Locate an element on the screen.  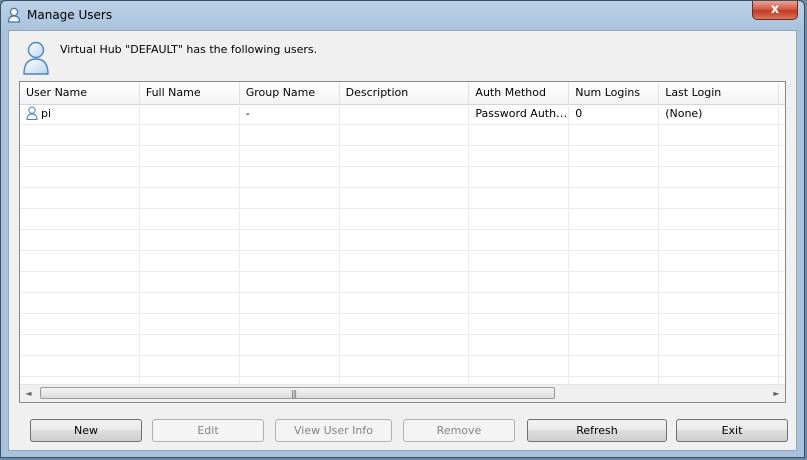
column-header-num-logins: Num Logins is located at coordinates (614, 93).